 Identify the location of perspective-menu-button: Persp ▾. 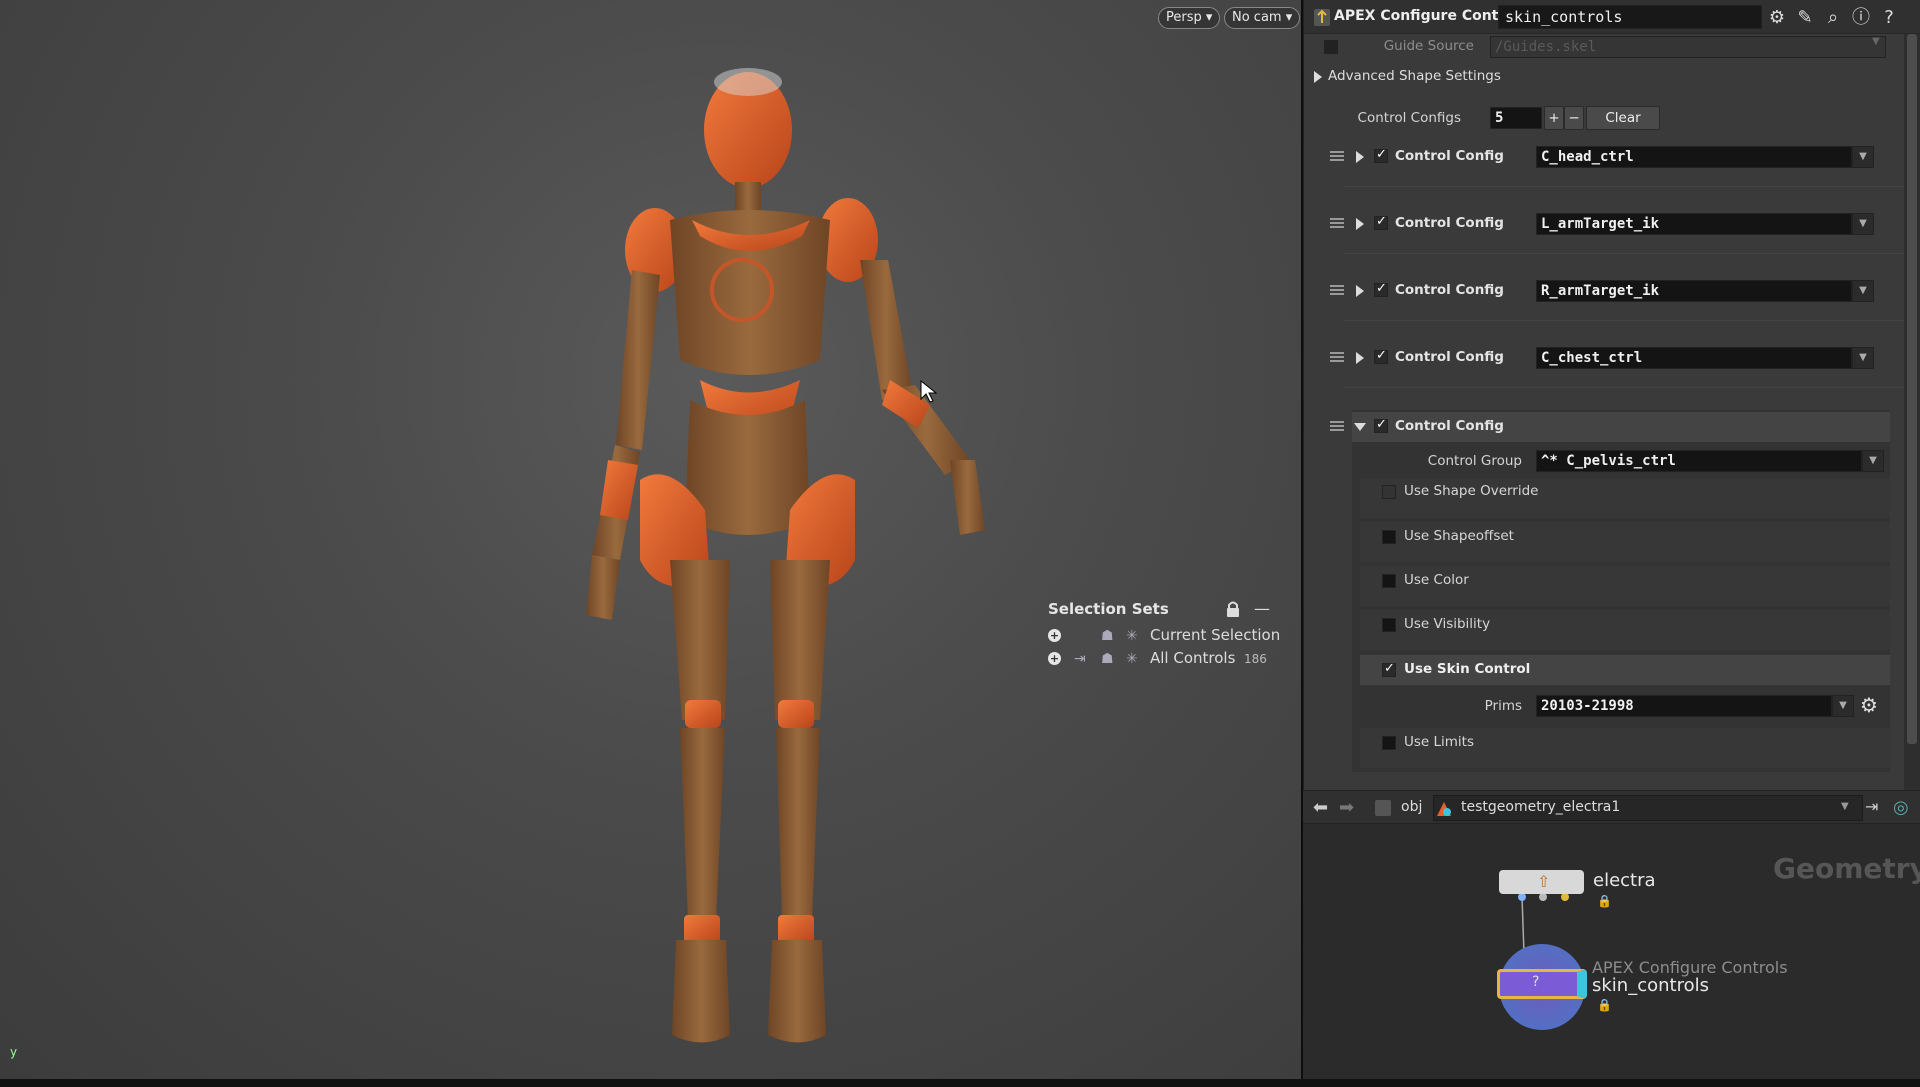
(1189, 18).